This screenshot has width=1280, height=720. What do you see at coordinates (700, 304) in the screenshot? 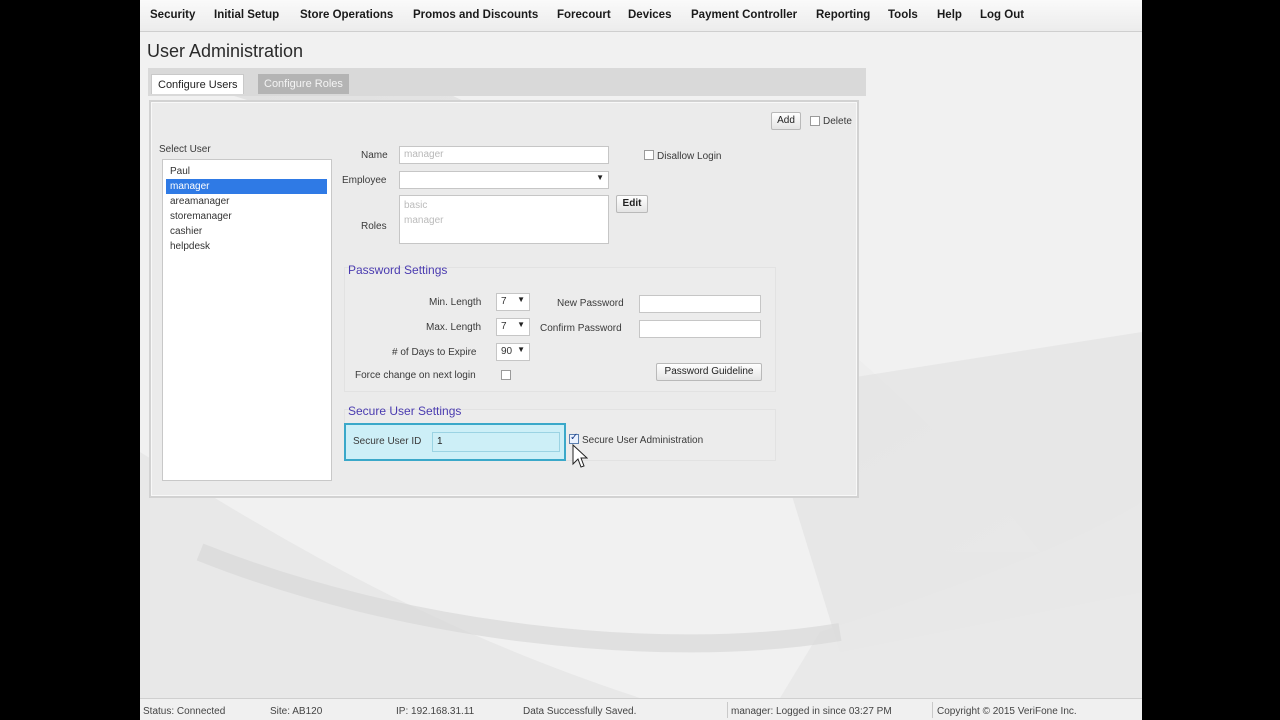
I see `new-password-field` at bounding box center [700, 304].